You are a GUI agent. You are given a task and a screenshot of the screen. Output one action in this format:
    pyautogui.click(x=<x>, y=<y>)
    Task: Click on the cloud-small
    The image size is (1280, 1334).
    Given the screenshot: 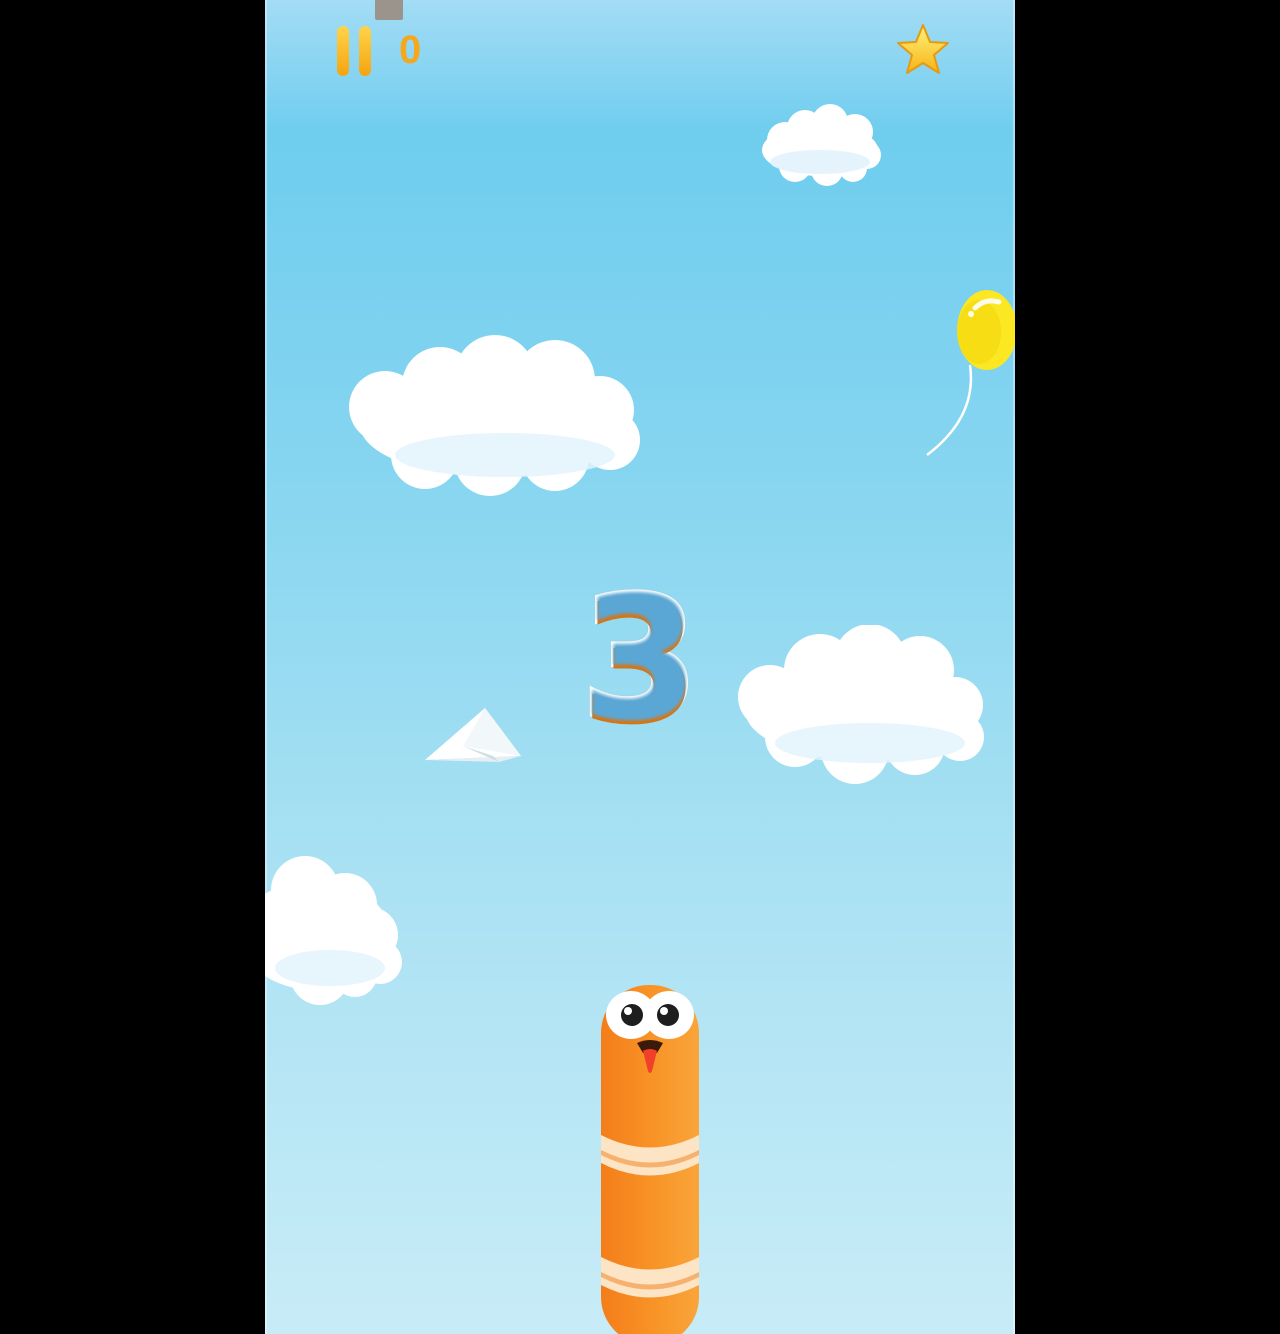 What is the action you would take?
    pyautogui.click(x=821, y=145)
    